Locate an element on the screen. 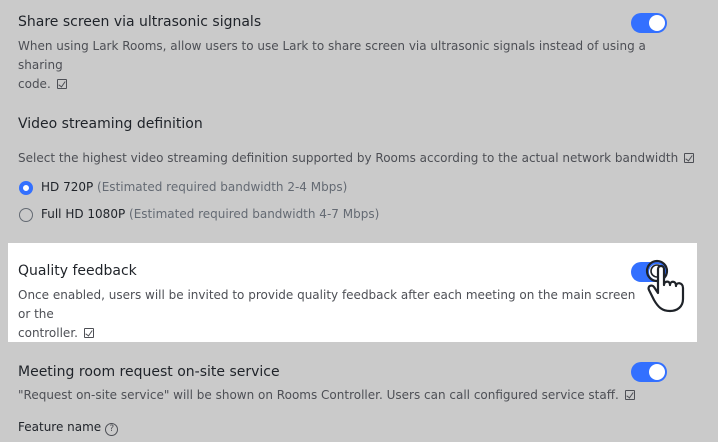  ultrasonic-title: Share screen via ultrasonic signals is located at coordinates (140, 22).